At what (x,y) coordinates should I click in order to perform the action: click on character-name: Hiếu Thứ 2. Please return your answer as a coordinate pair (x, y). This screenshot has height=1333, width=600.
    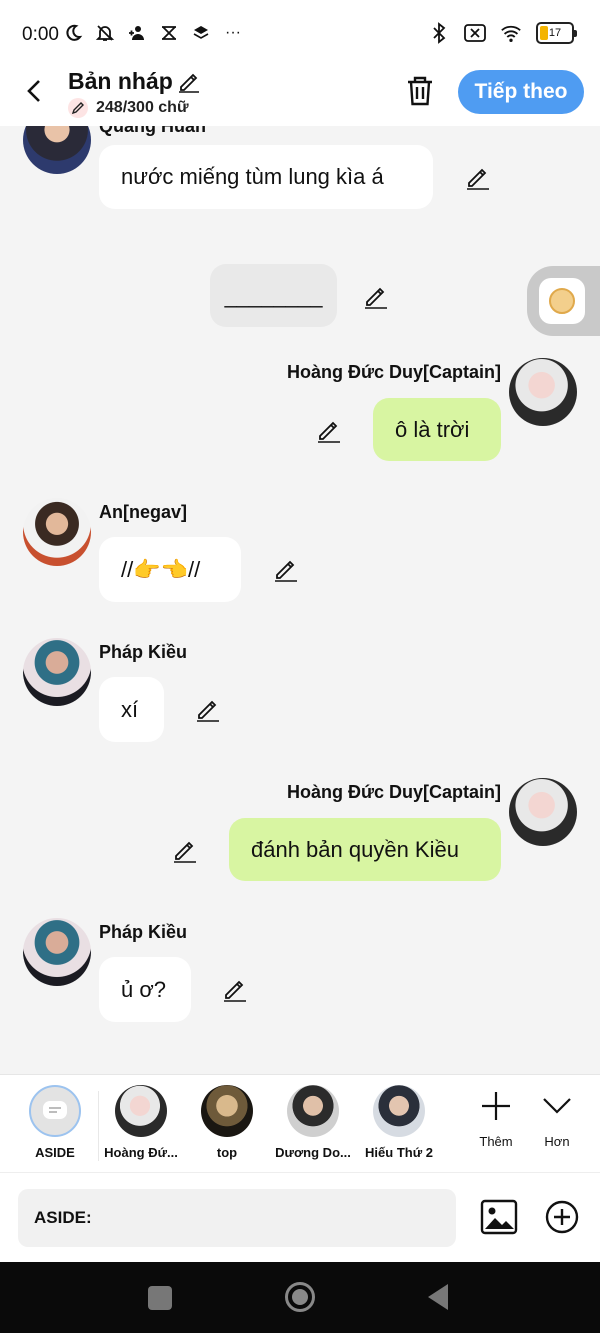
    Looking at the image, I should click on (399, 1152).